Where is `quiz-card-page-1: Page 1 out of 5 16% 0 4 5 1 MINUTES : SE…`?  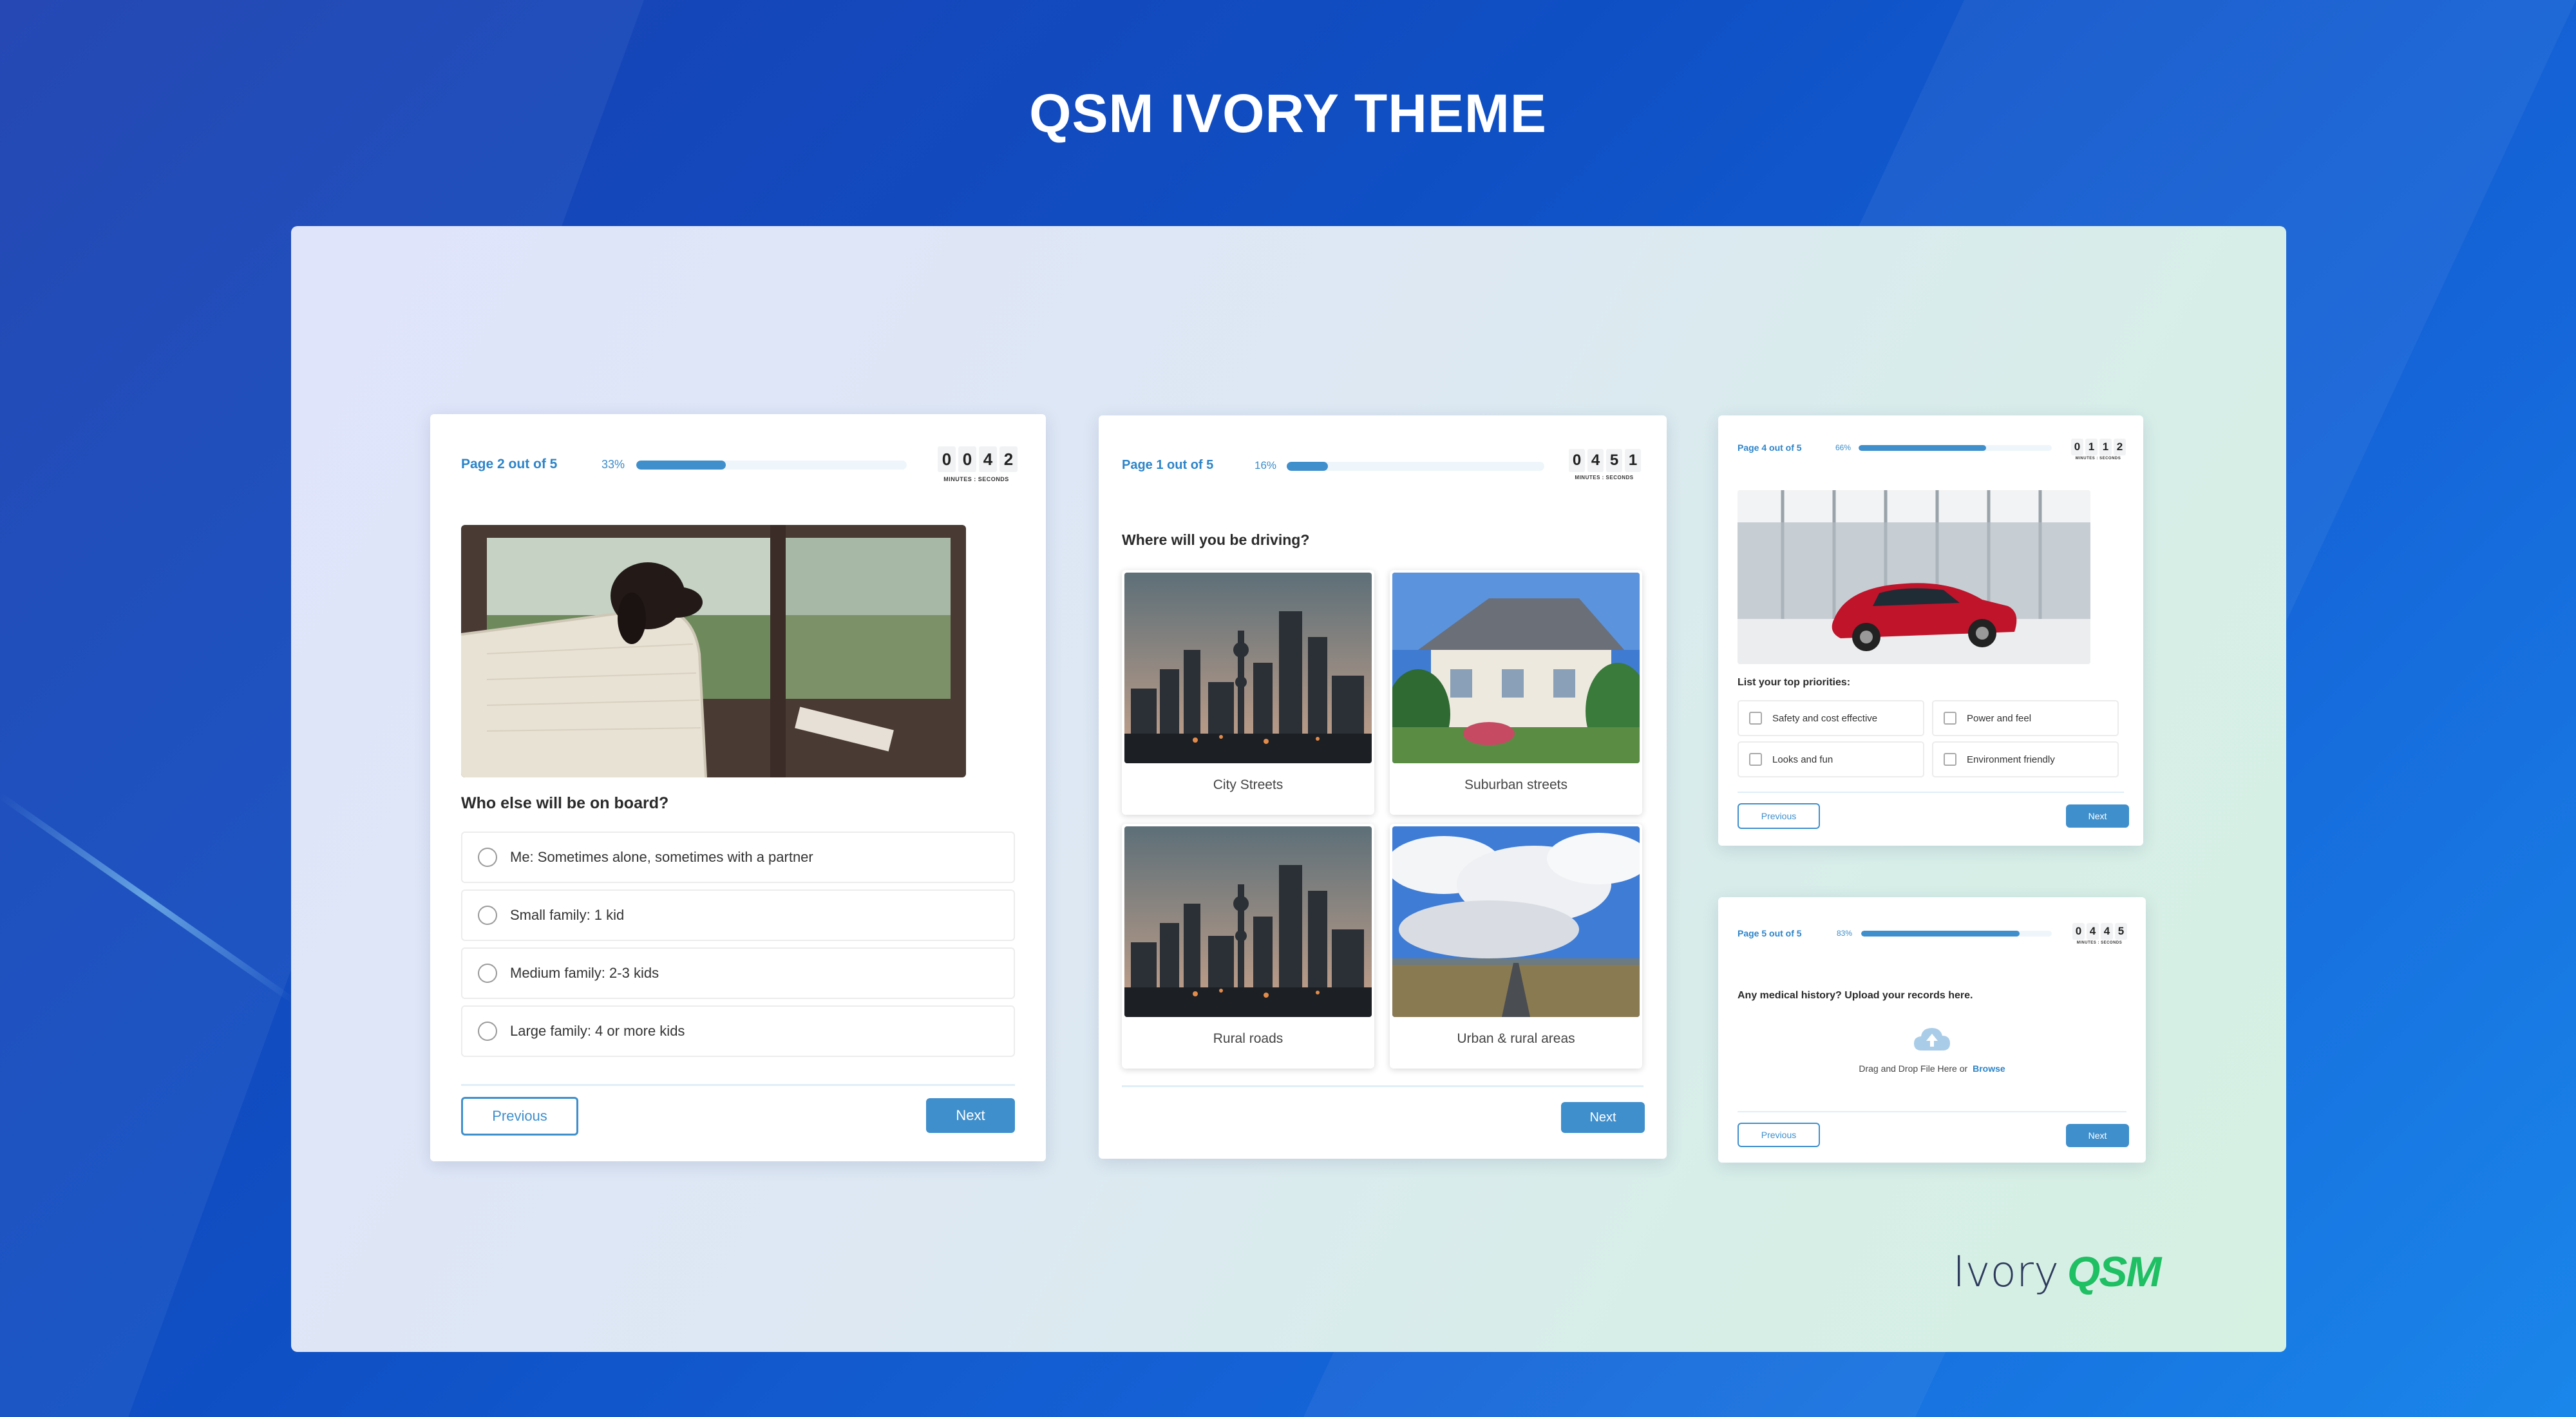
quiz-card-page-1: Page 1 out of 5 16% 0 4 5 1 MINUTES : SE… is located at coordinates (1383, 787).